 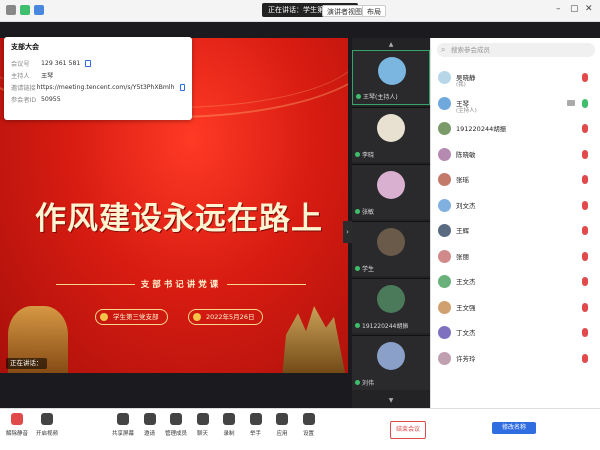 I want to click on participant-row: 191220244胡振, so click(x=515, y=129).